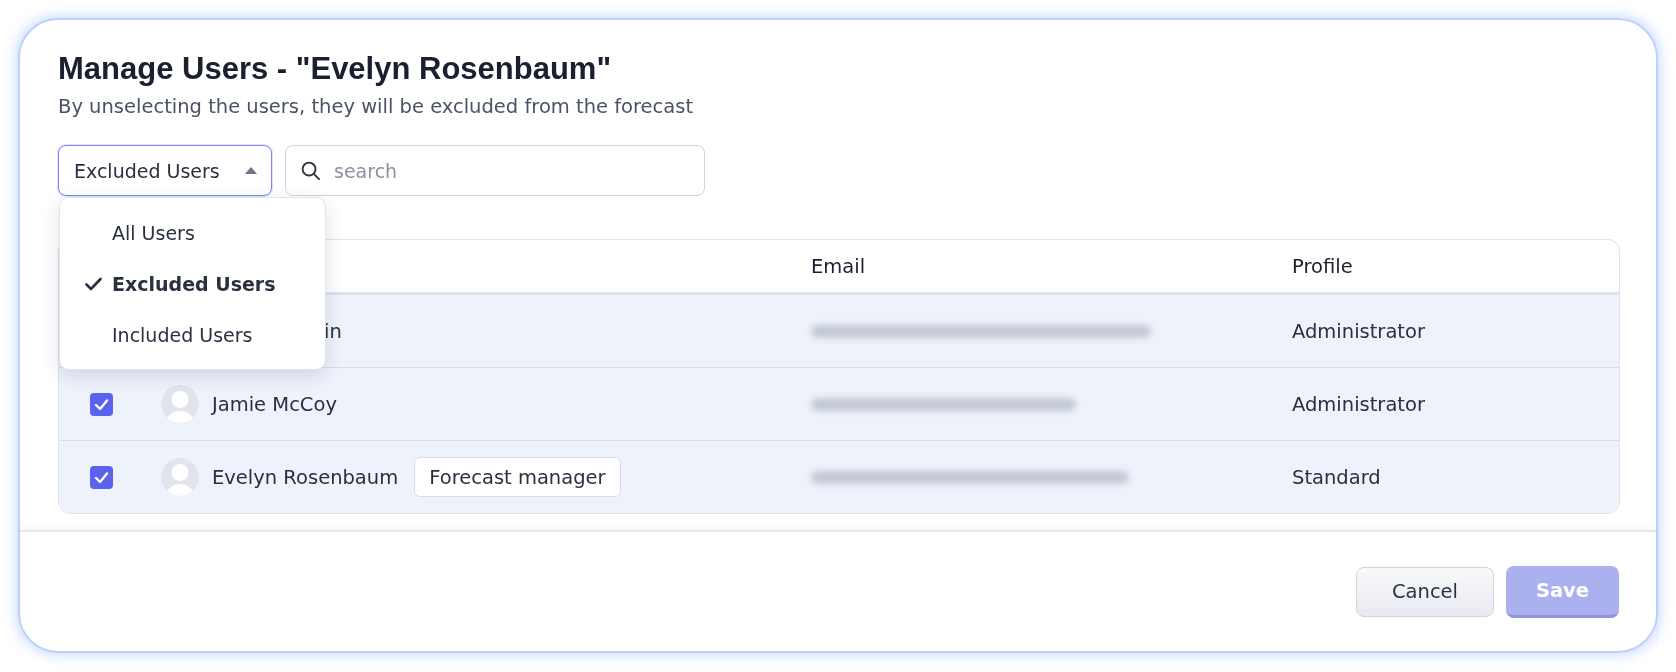 The height and width of the screenshot is (672, 1676). I want to click on cancel-button: Cancel, so click(1425, 591).